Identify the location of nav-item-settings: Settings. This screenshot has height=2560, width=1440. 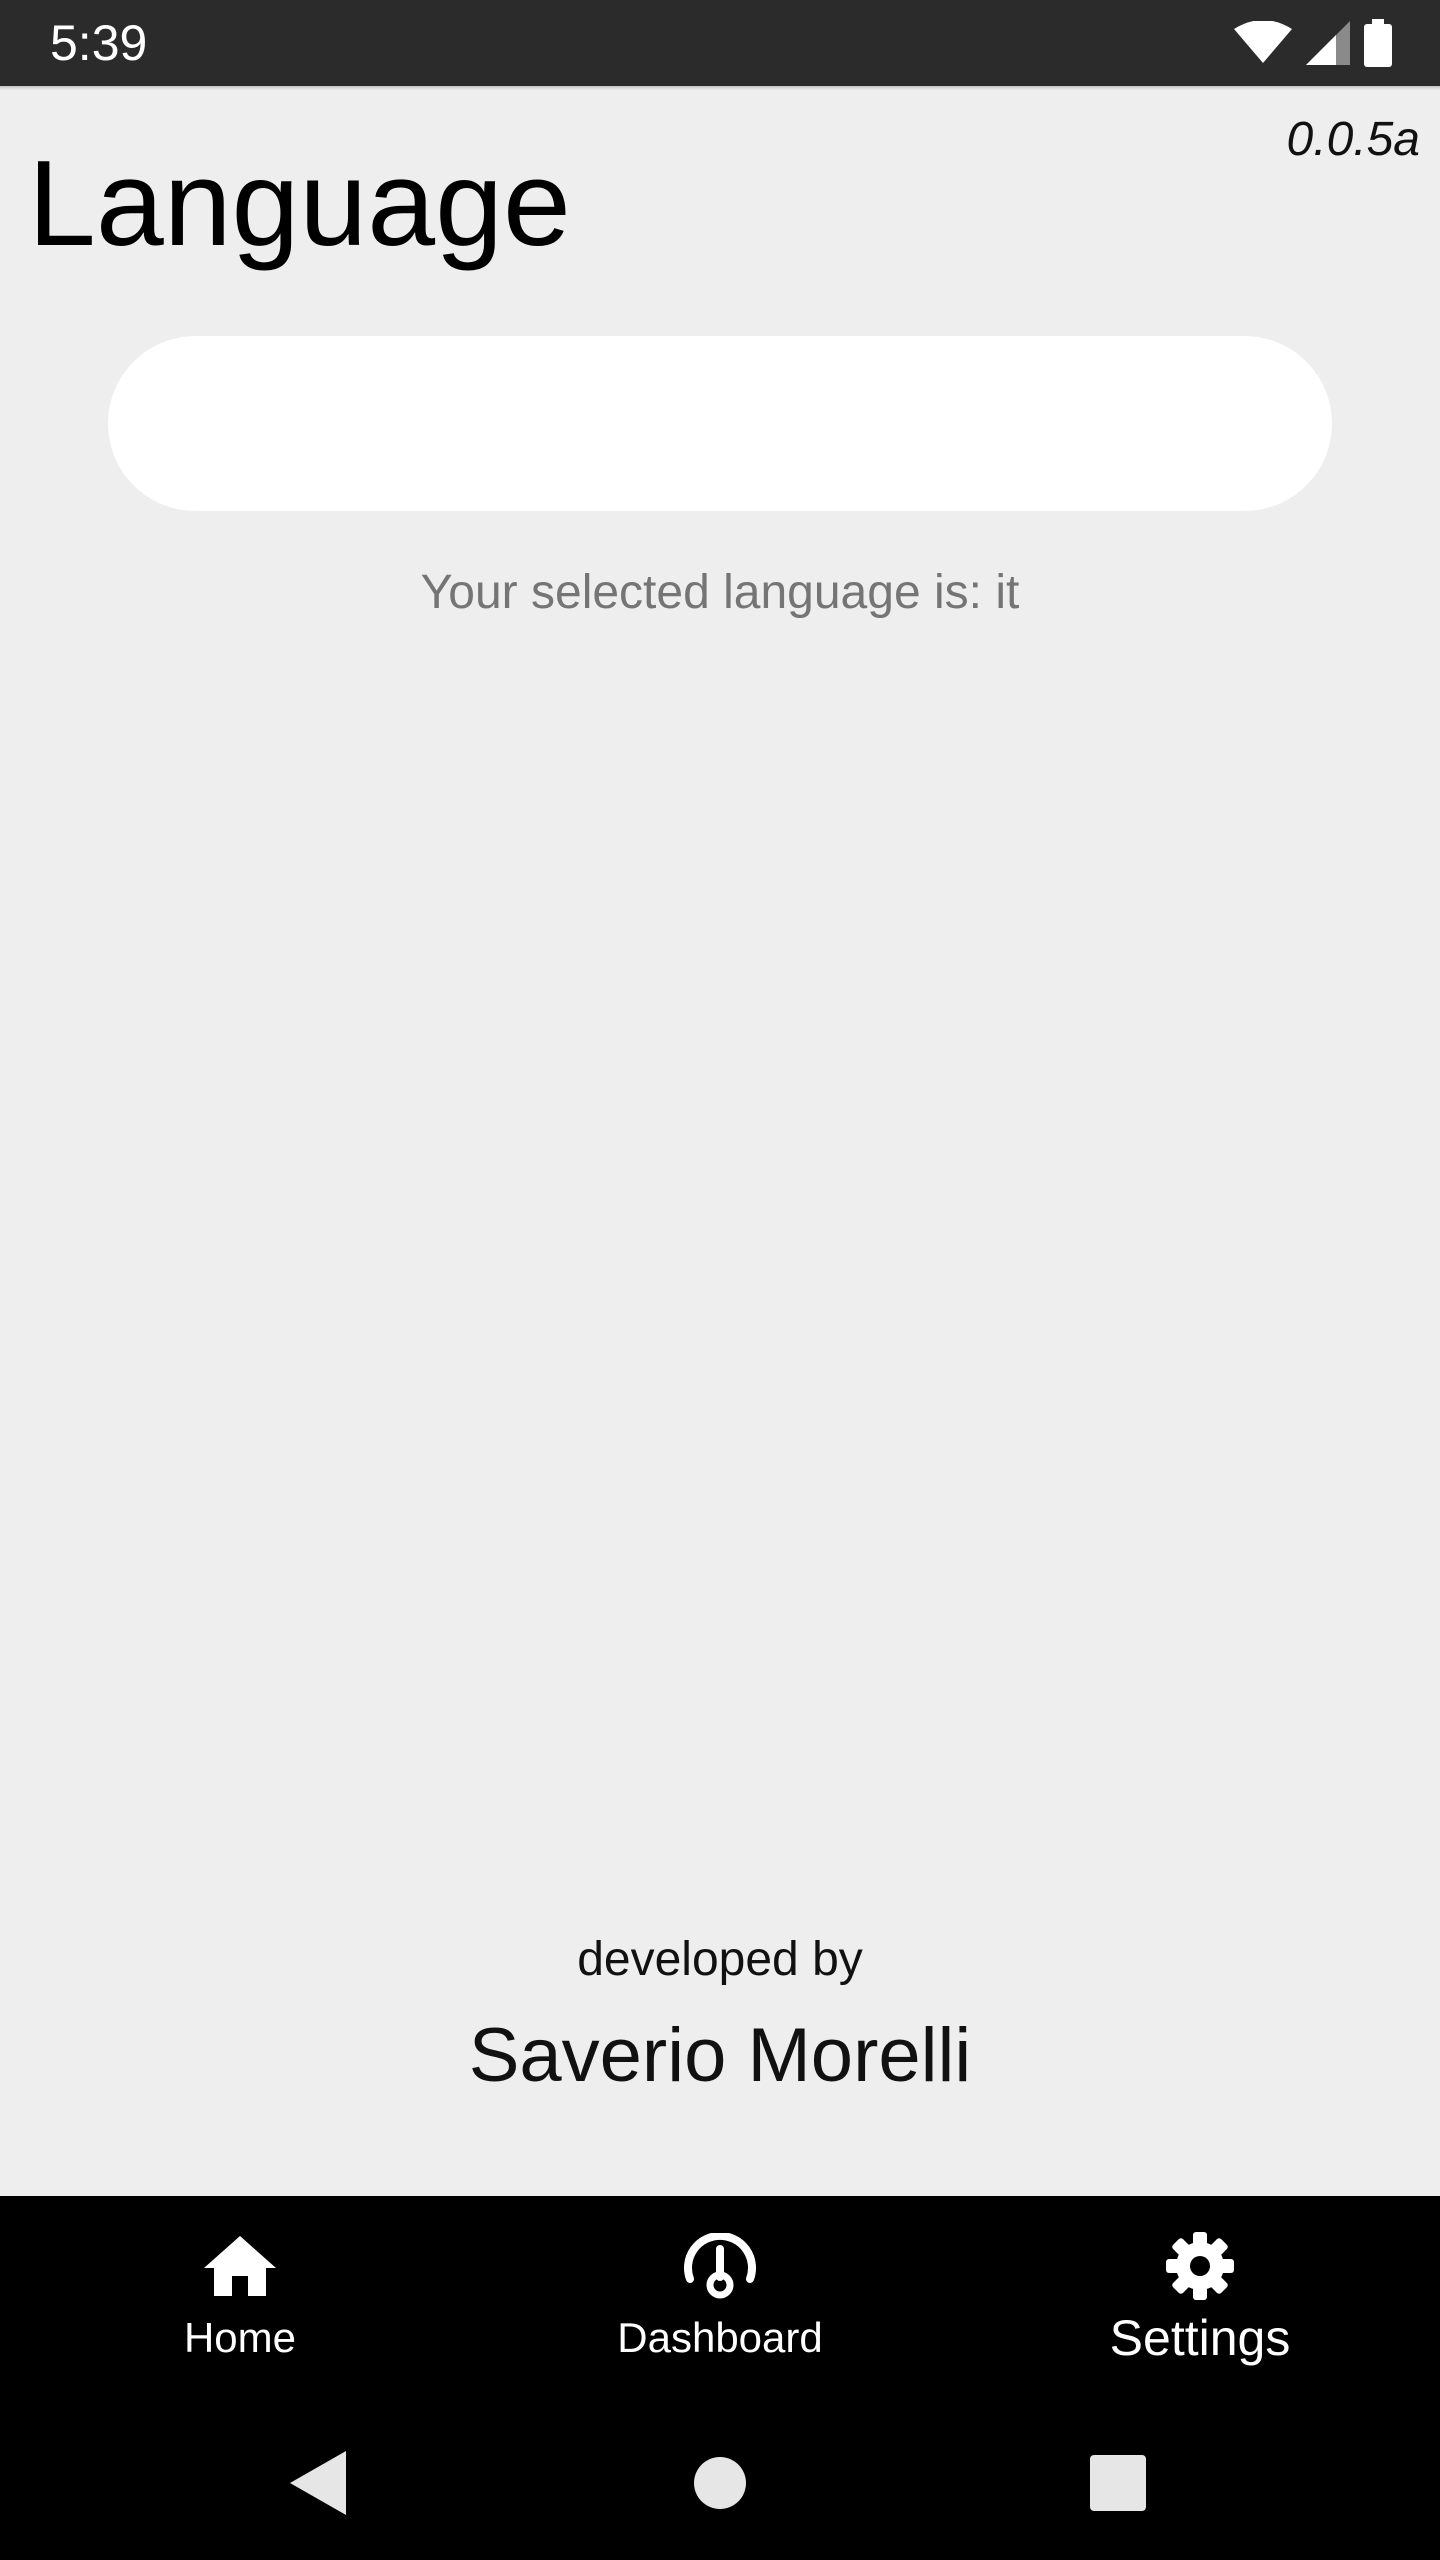
(1200, 2301).